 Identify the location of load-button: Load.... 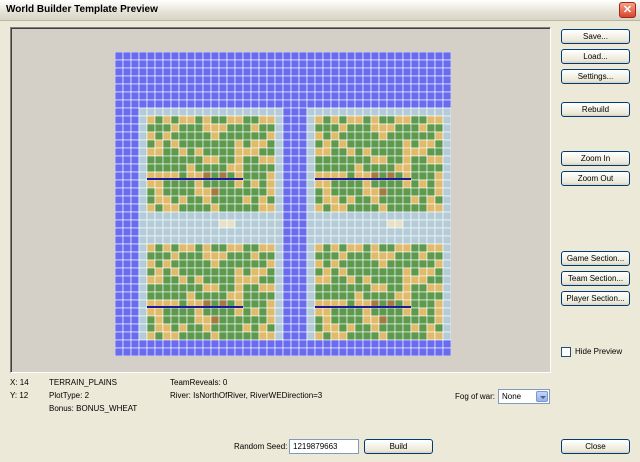
(595, 56).